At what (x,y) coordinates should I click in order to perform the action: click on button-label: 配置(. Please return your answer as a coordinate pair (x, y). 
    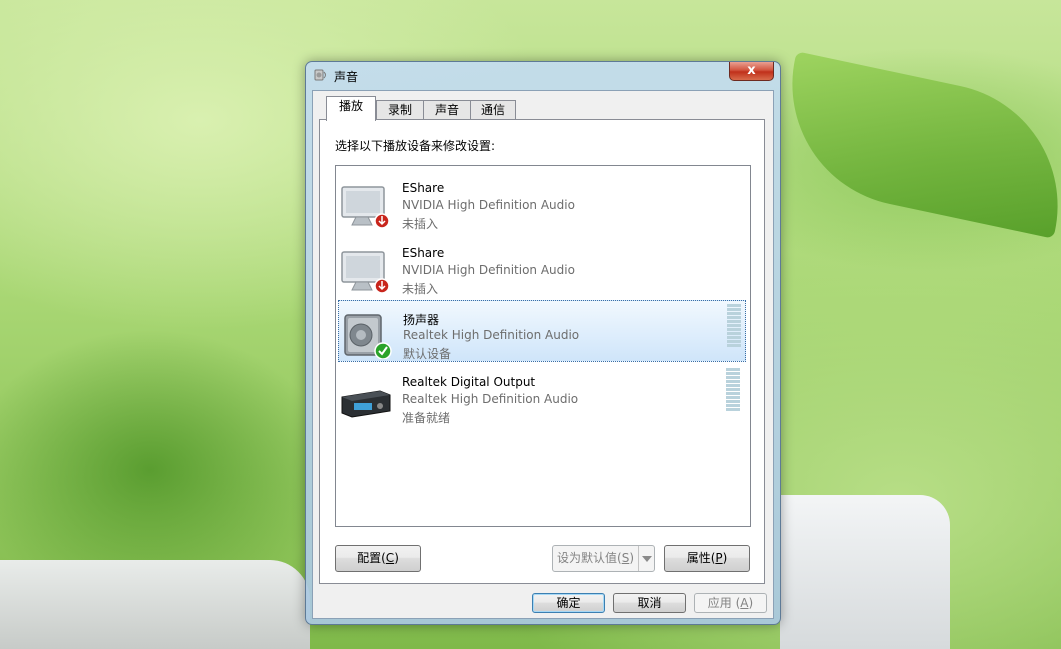
    Looking at the image, I should click on (371, 558).